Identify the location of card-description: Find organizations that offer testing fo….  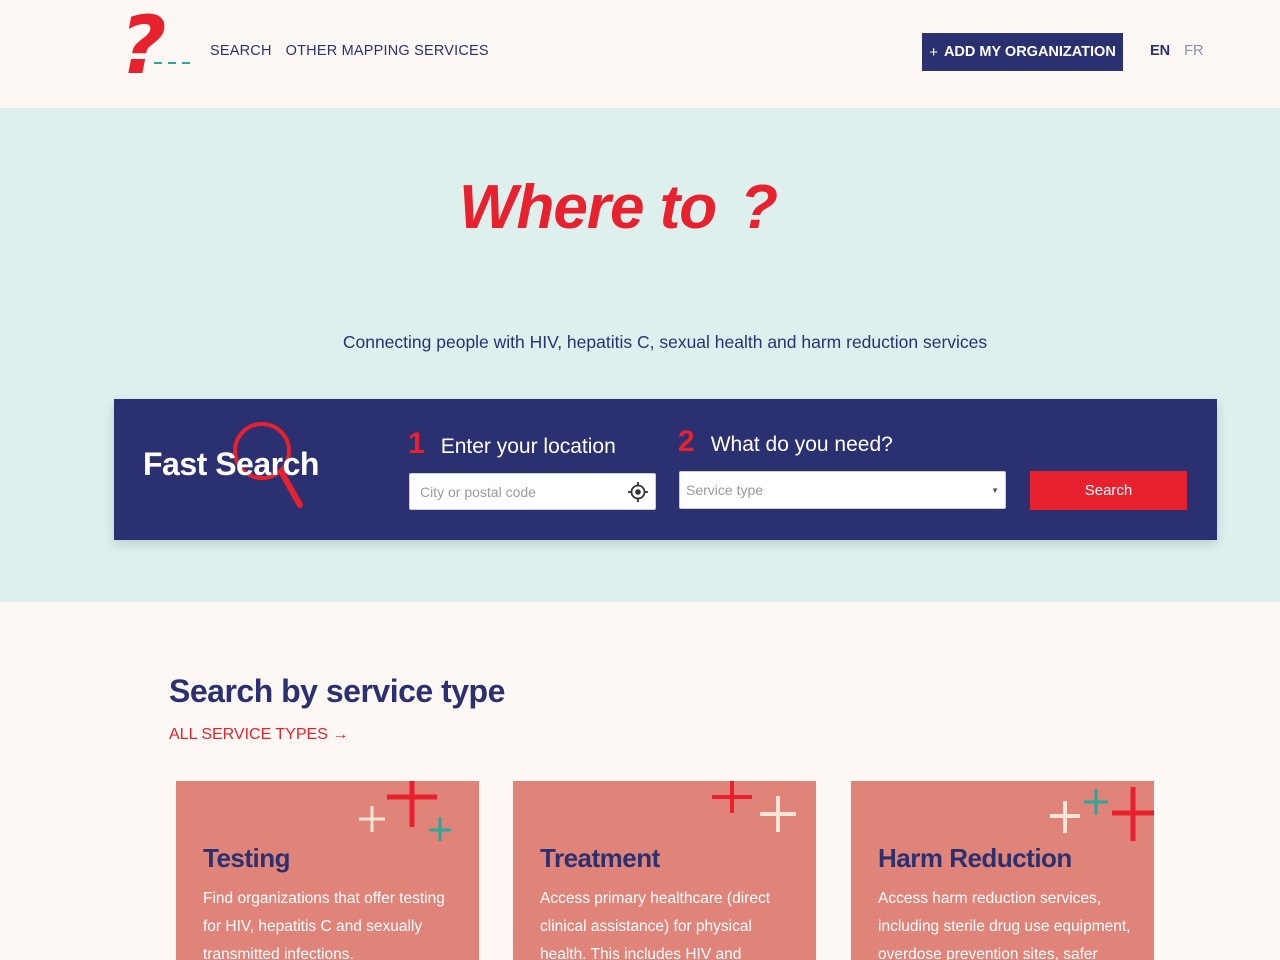
(324, 925).